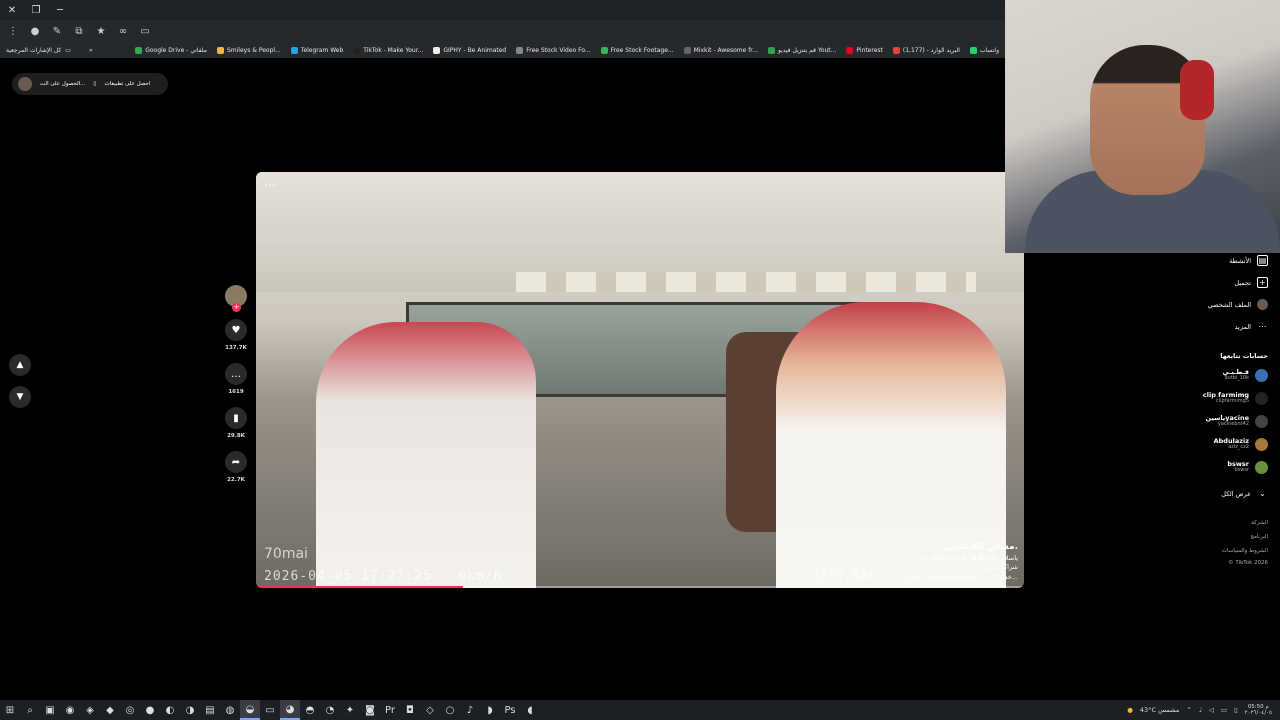 The image size is (1280, 720). Describe the element at coordinates (101, 31) in the screenshot. I see `bookmark-star-icon: ★` at that location.